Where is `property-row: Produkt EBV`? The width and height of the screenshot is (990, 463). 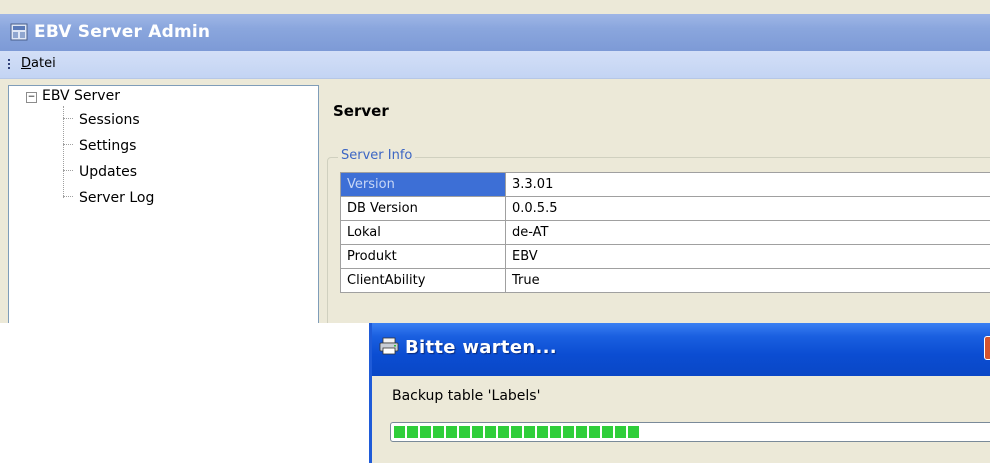
property-row: Produkt EBV is located at coordinates (665, 257).